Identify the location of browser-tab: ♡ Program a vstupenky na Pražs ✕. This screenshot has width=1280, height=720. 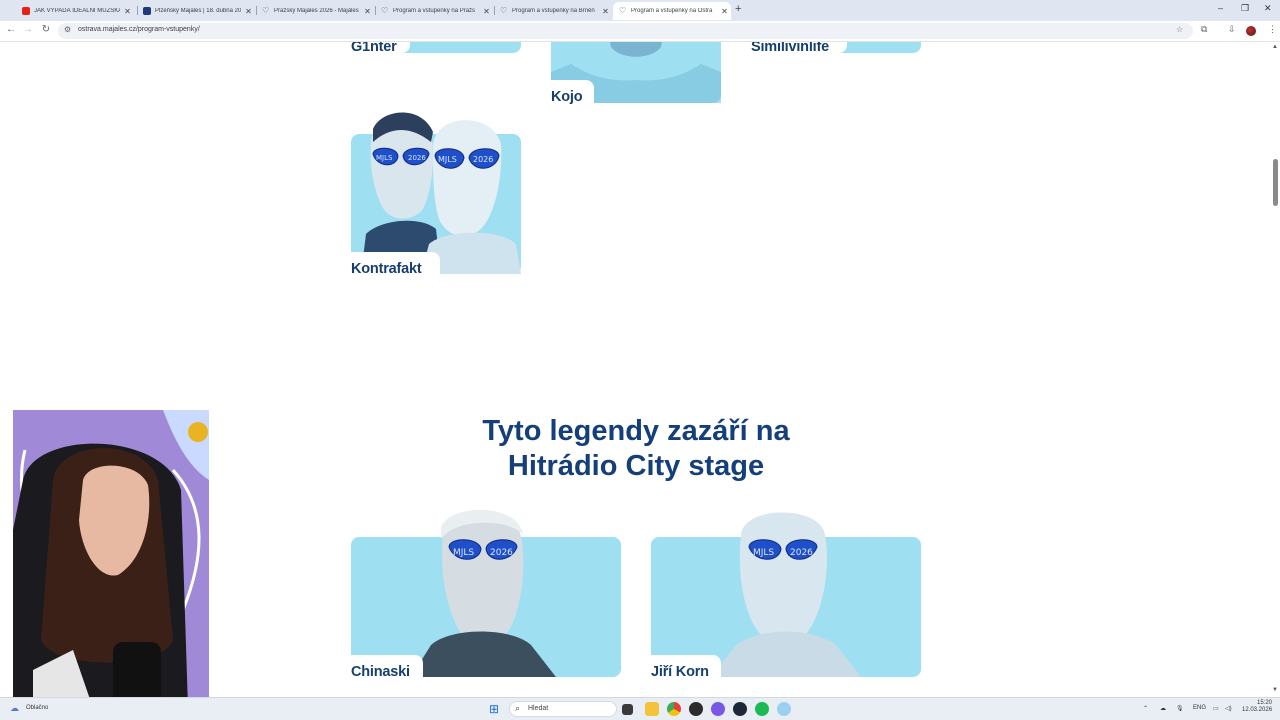
(434, 11).